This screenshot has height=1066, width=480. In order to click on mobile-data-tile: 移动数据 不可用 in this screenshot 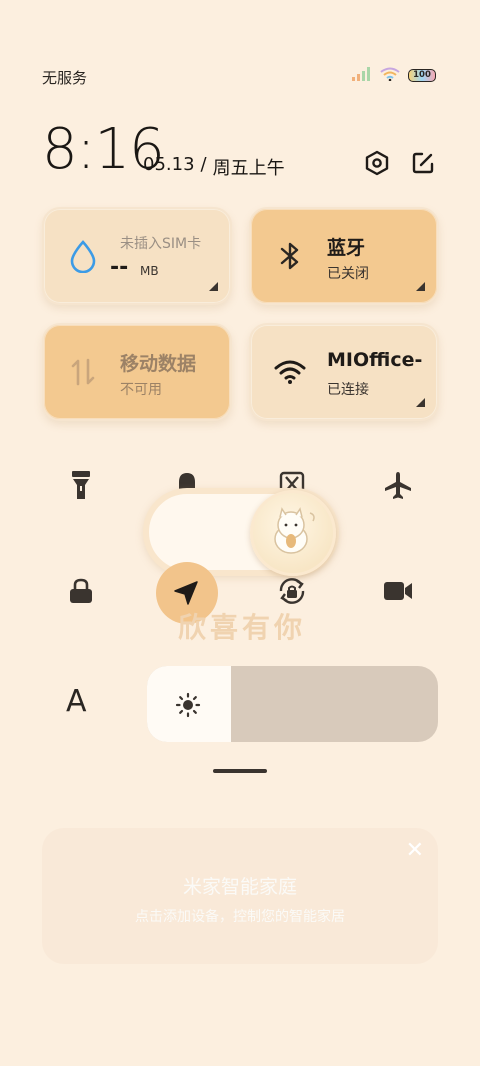, I will do `click(137, 372)`.